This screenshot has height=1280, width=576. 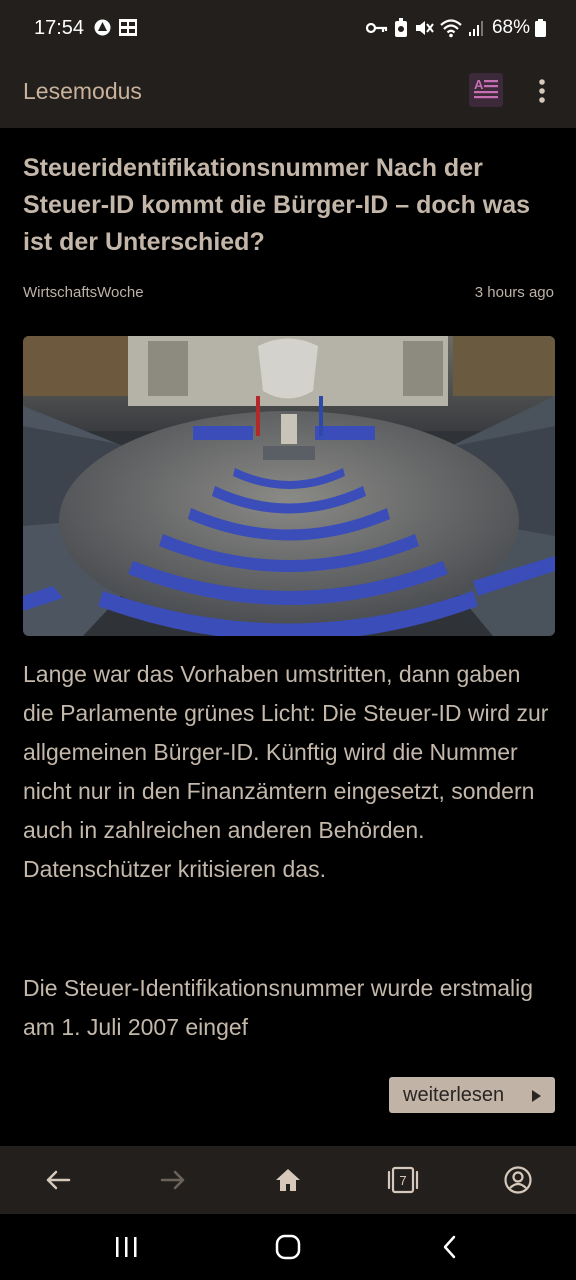 I want to click on reader-mode-button: A, so click(x=486, y=90).